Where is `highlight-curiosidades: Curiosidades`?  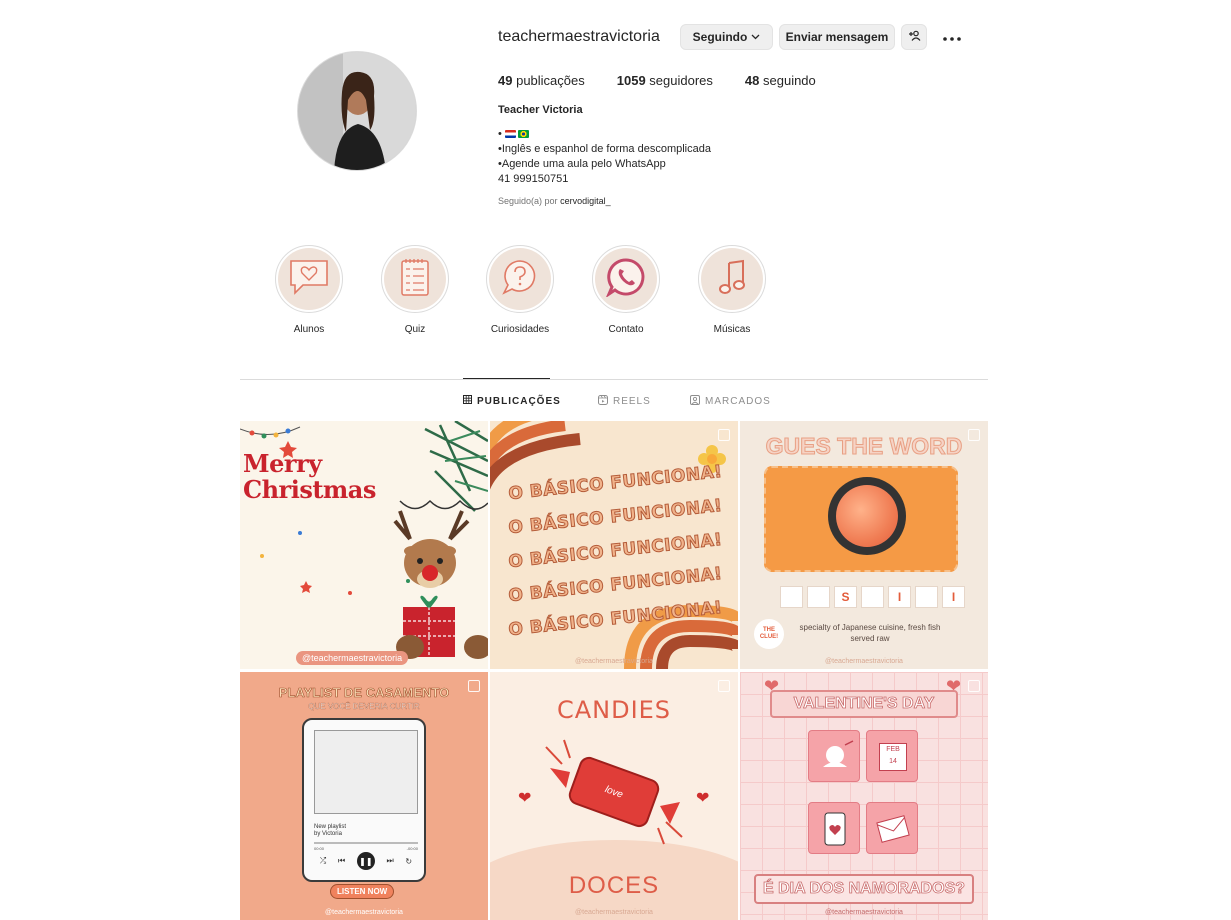
highlight-curiosidades: Curiosidades is located at coordinates (520, 290).